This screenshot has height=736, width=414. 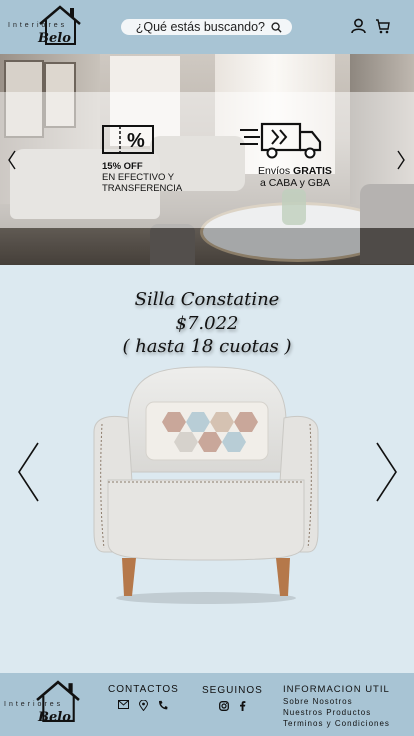 I want to click on logo-tagline: Interiores, so click(x=38, y=25).